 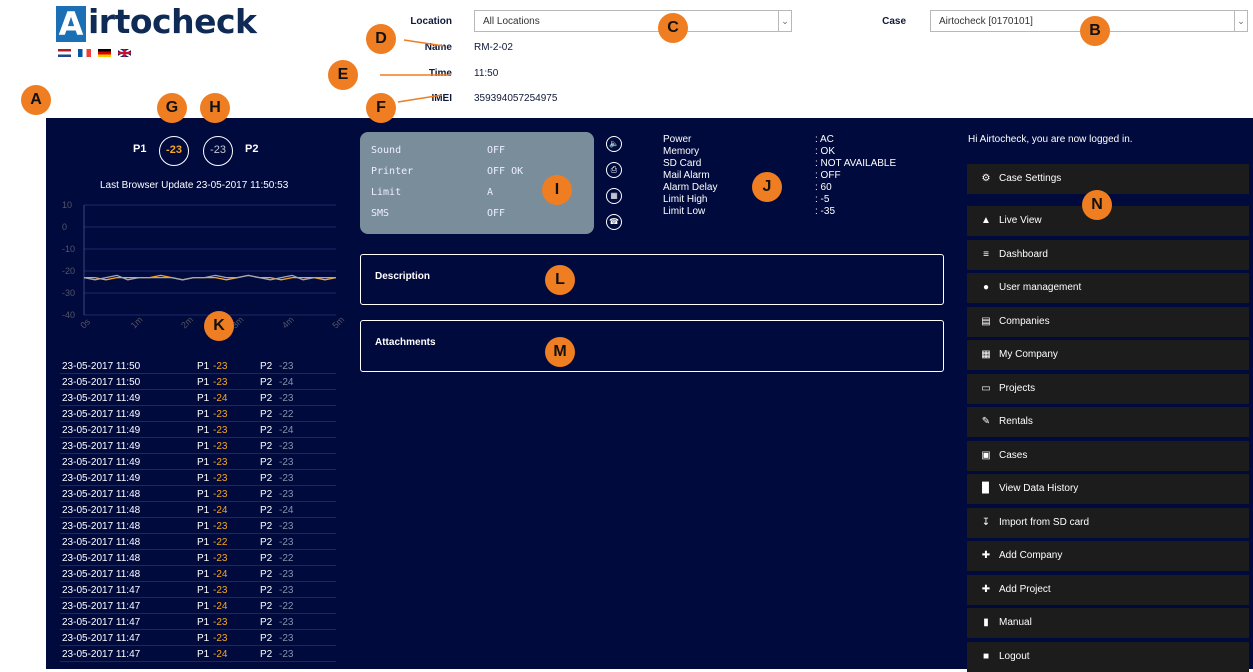 What do you see at coordinates (36, 100) in the screenshot?
I see `marker-a: A` at bounding box center [36, 100].